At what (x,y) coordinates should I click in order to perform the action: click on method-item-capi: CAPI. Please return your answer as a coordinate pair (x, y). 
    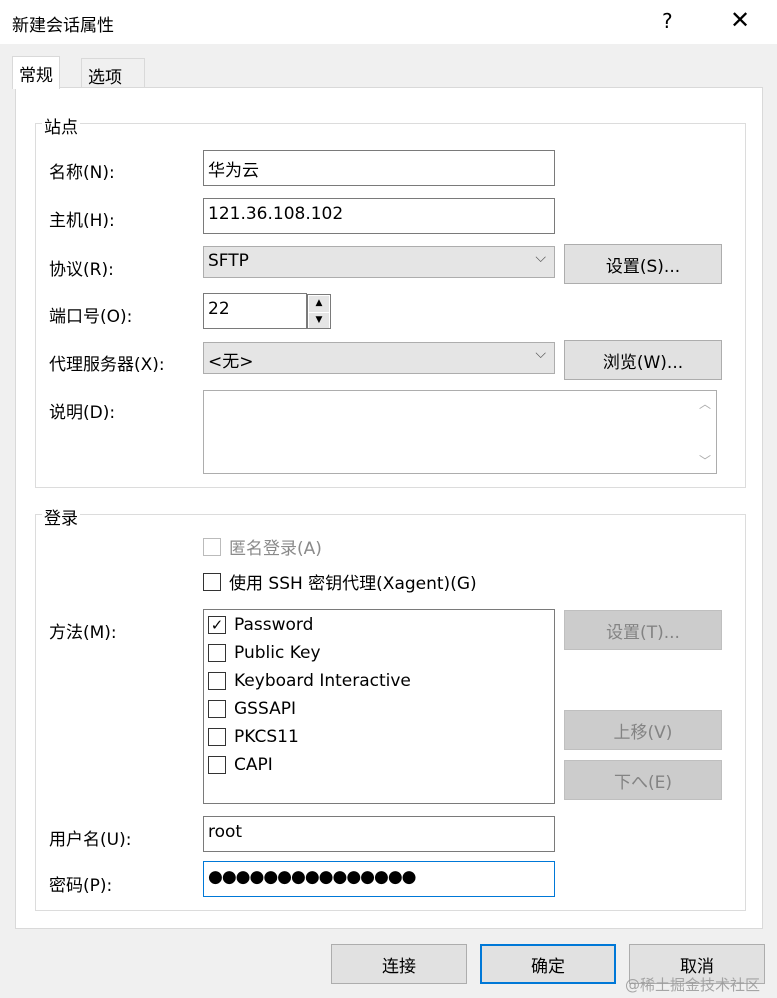
    Looking at the image, I should click on (240, 765).